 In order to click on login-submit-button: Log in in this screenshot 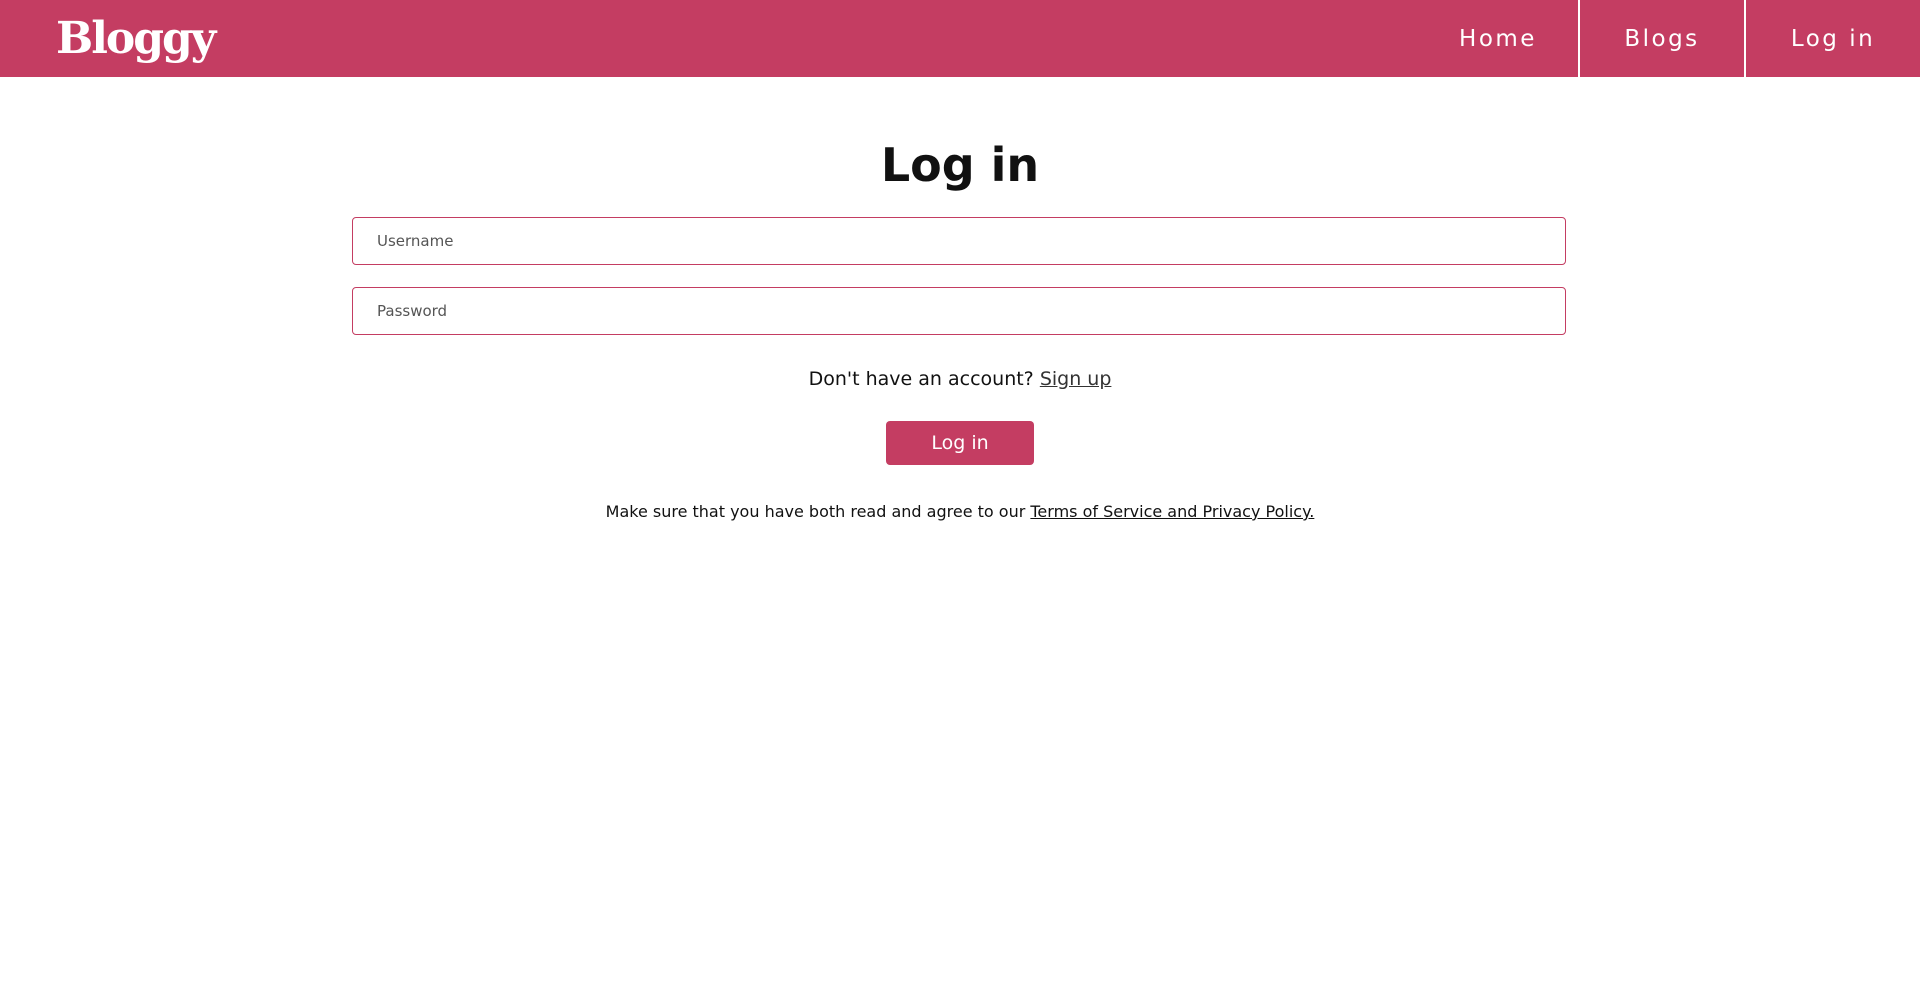, I will do `click(960, 443)`.